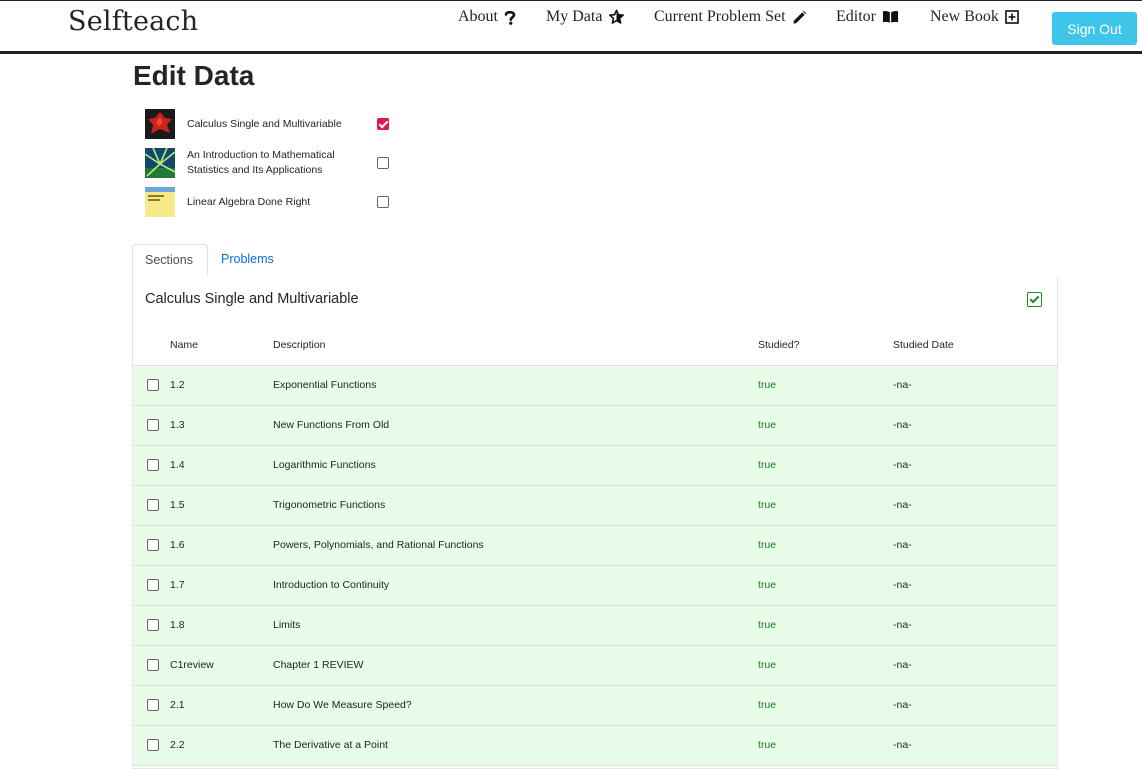 The height and width of the screenshot is (769, 1142). Describe the element at coordinates (478, 16) in the screenshot. I see `nav-about-label: About` at that location.